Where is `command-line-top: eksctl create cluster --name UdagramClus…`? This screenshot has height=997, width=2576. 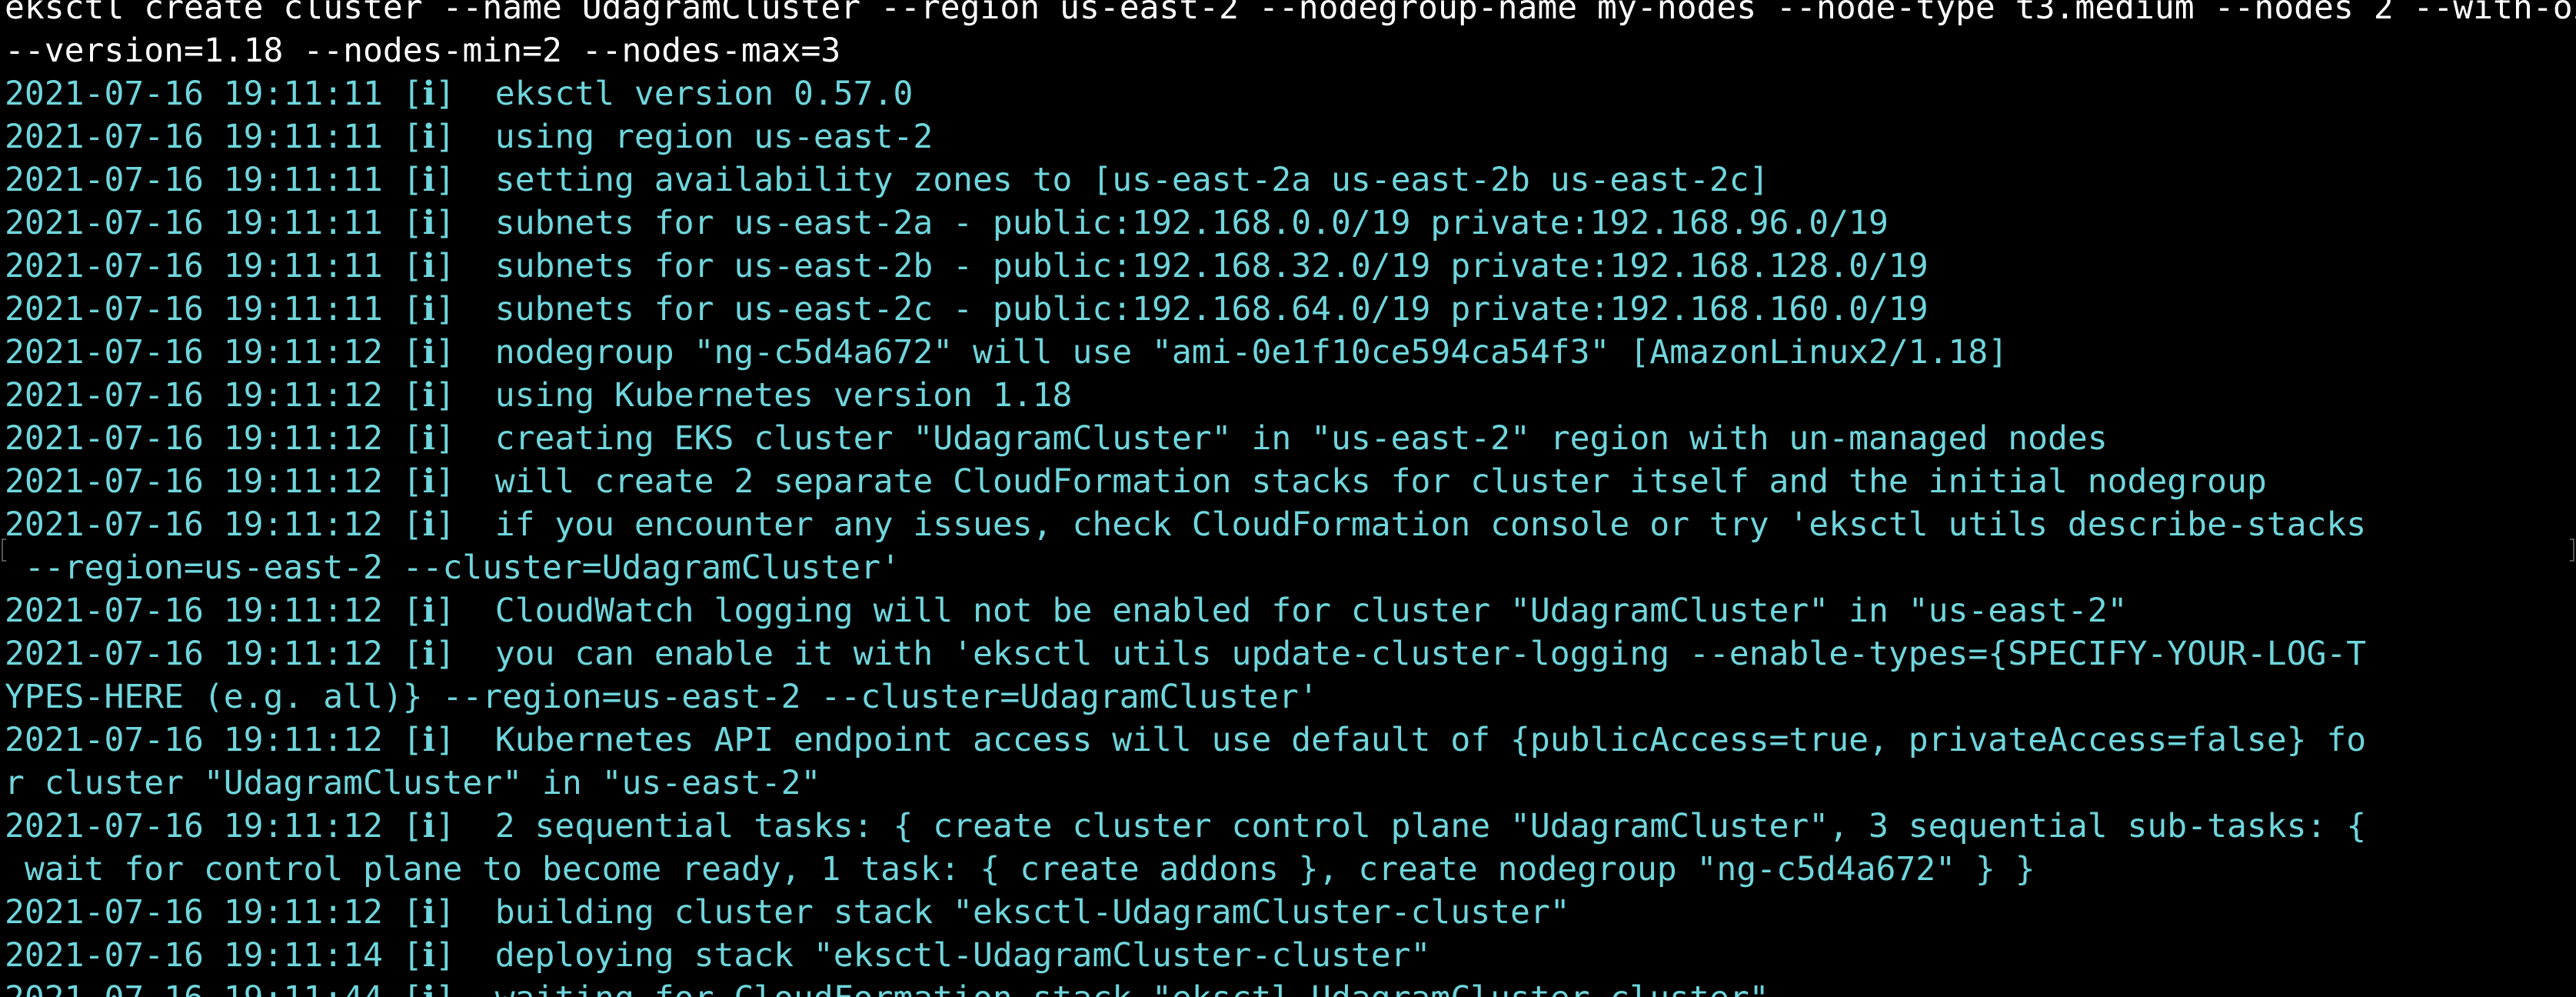
command-line-top: eksctl create cluster --name UdagramClus… is located at coordinates (1290, 13).